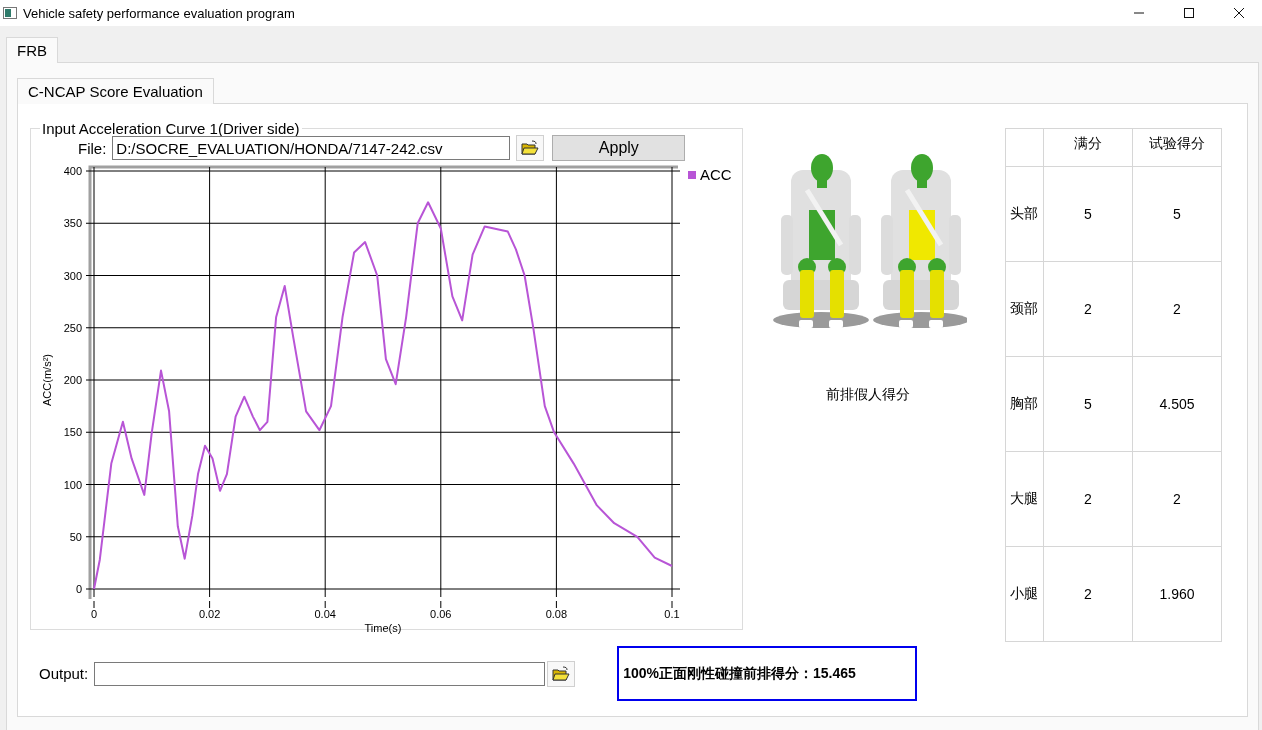 This screenshot has width=1262, height=730. What do you see at coordinates (209, 614) in the screenshot?
I see `x-tick-label: 0.02` at bounding box center [209, 614].